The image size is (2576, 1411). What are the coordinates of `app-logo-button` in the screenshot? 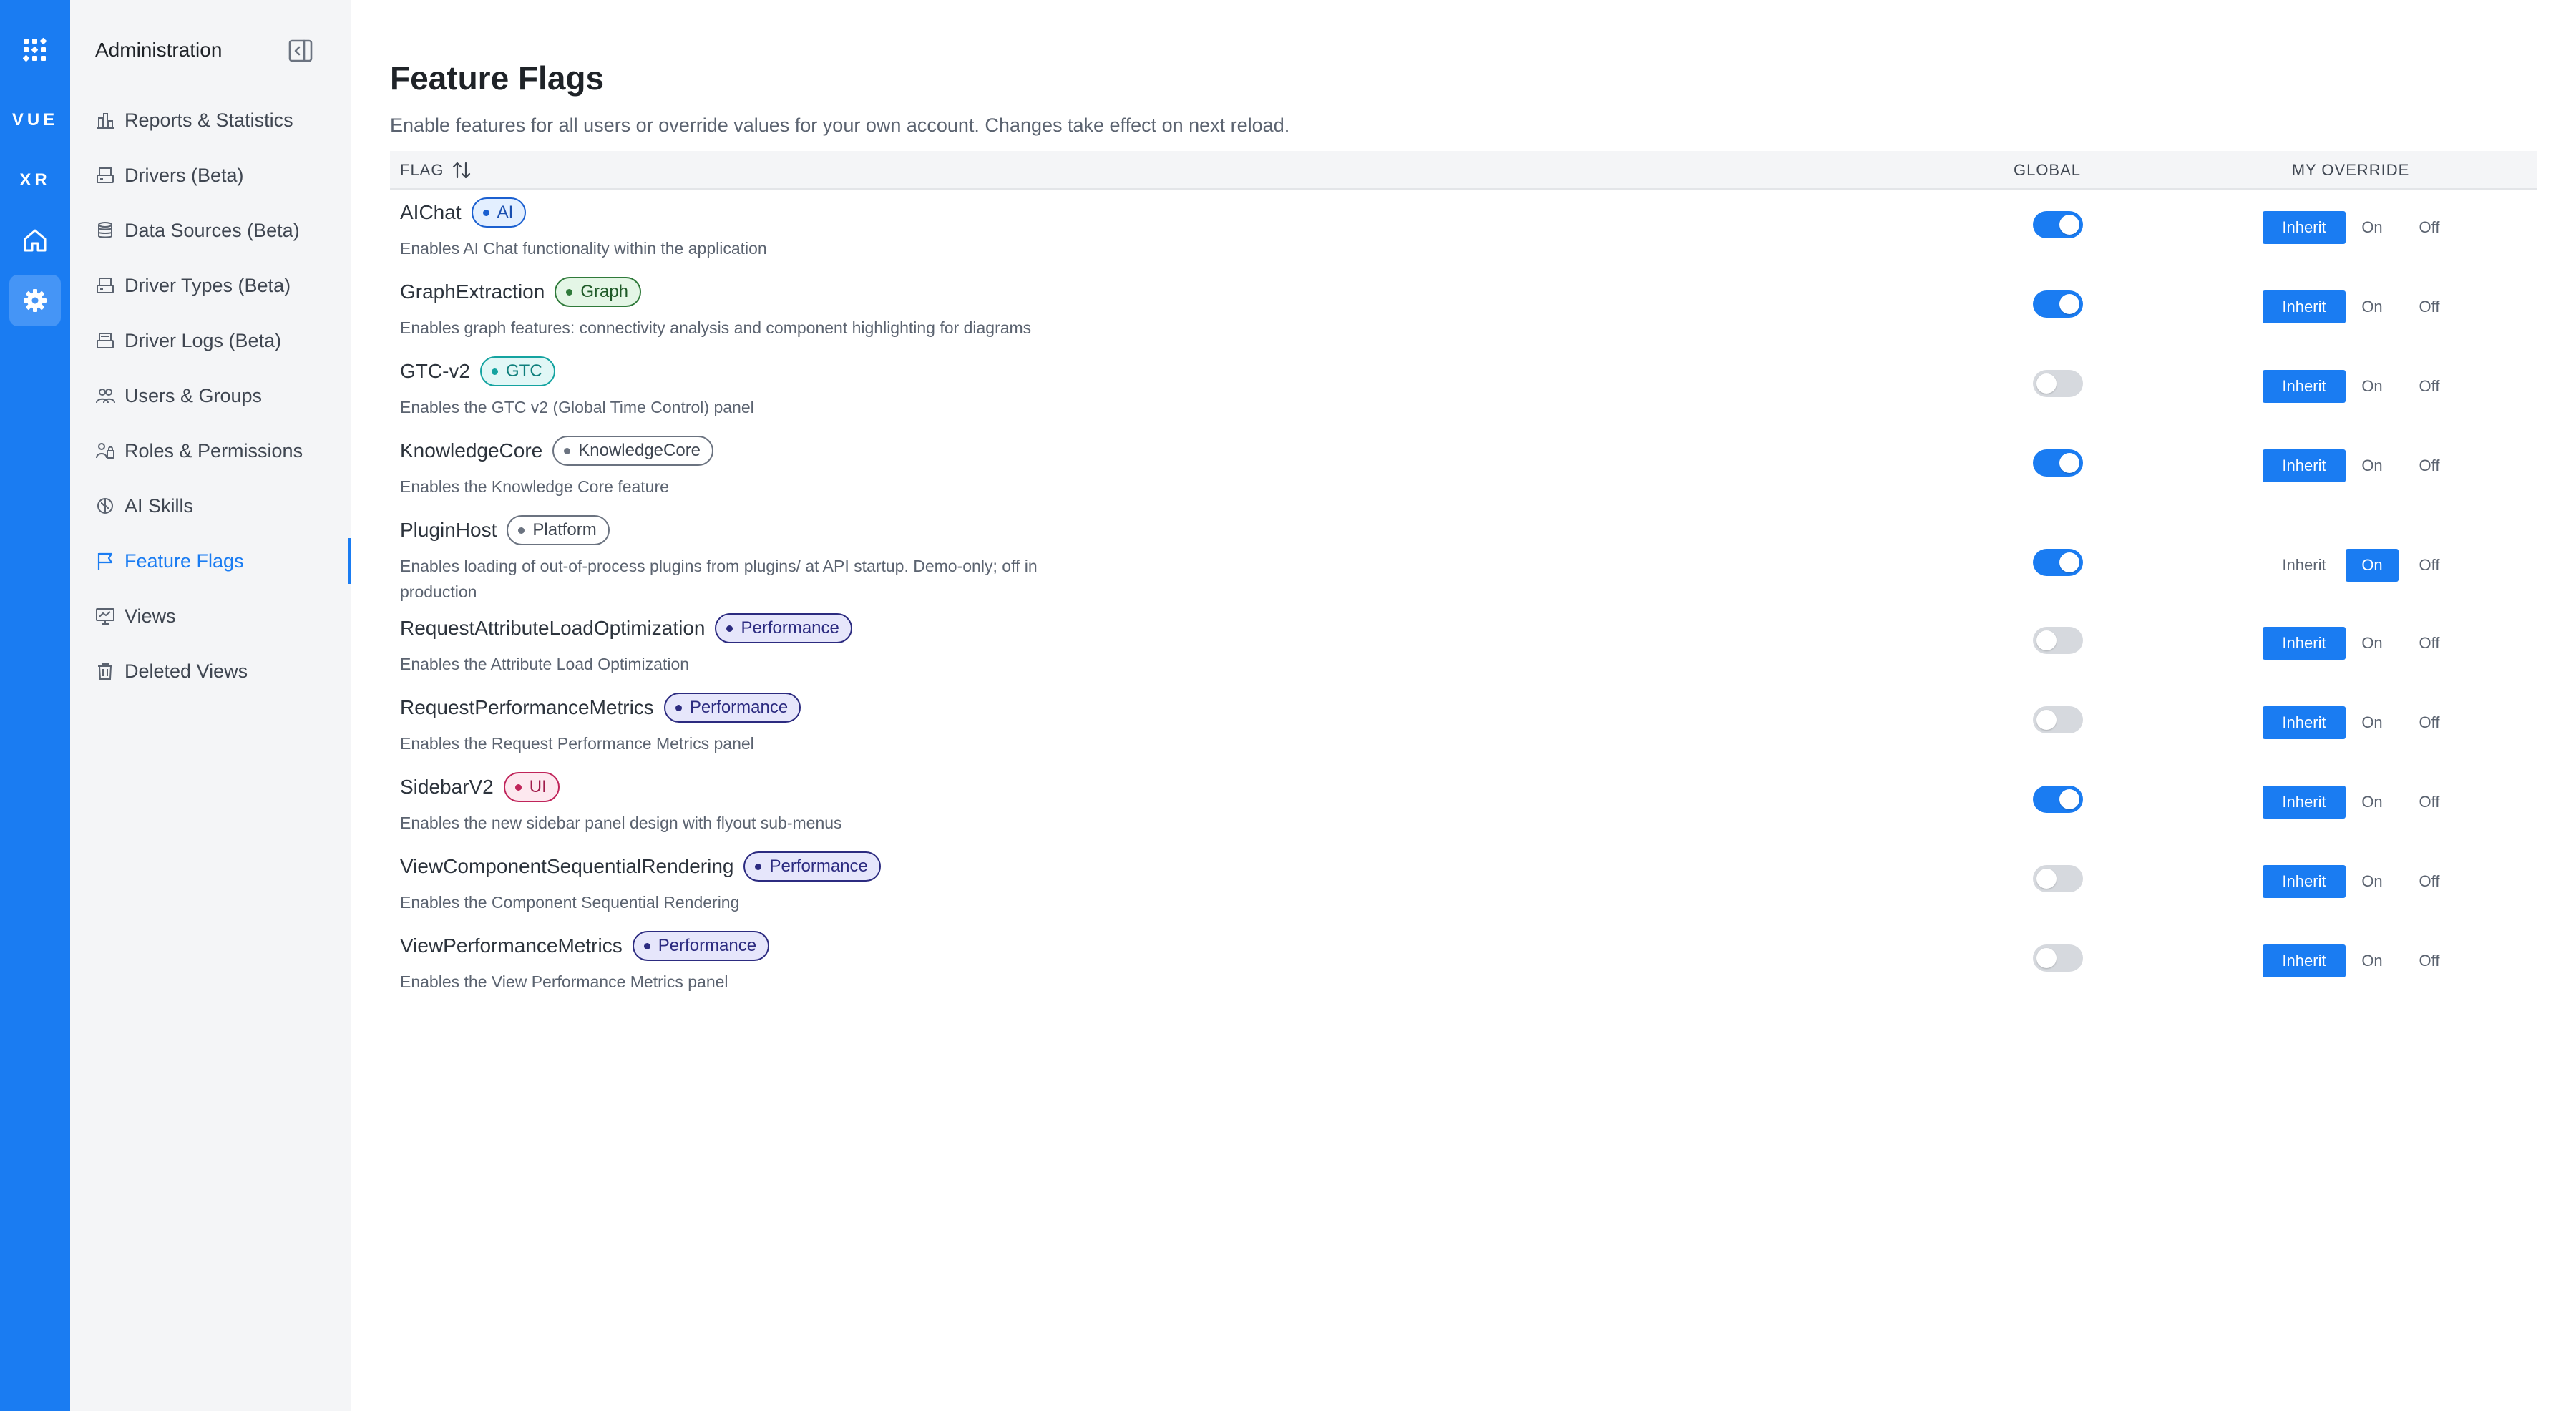 It's located at (35, 50).